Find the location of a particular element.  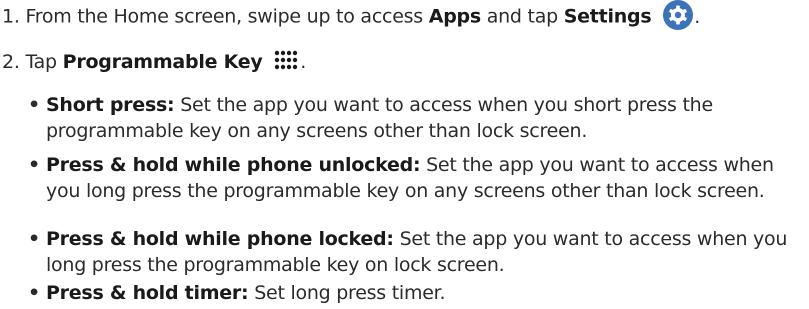

step-2: 2. Tap Programmable Key . is located at coordinates (154, 62).